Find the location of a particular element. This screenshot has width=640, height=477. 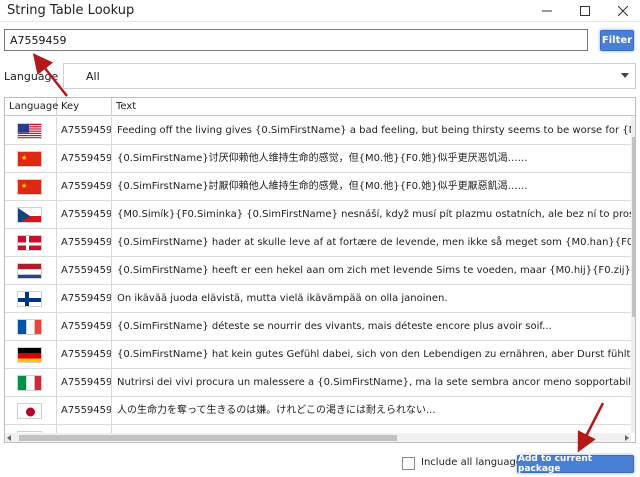

scroll-right-icon is located at coordinates (627, 438).